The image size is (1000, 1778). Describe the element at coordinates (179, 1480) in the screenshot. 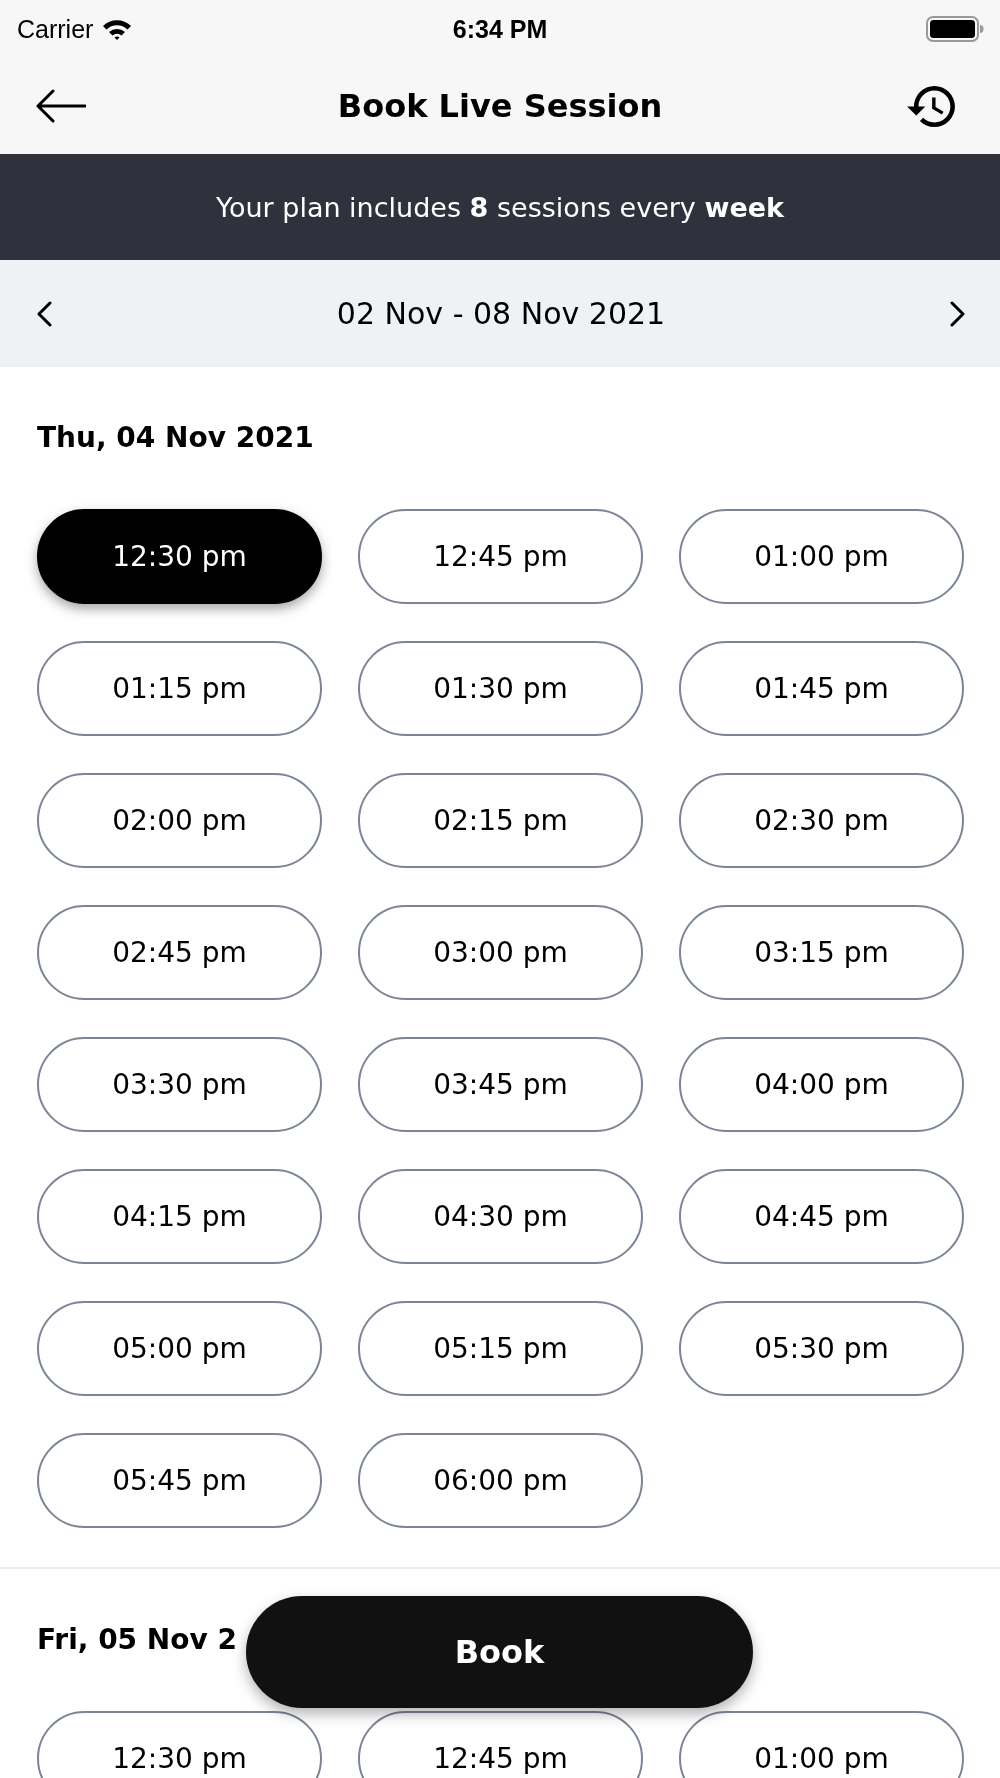

I see `time-slot-button: 05:45 pm` at that location.